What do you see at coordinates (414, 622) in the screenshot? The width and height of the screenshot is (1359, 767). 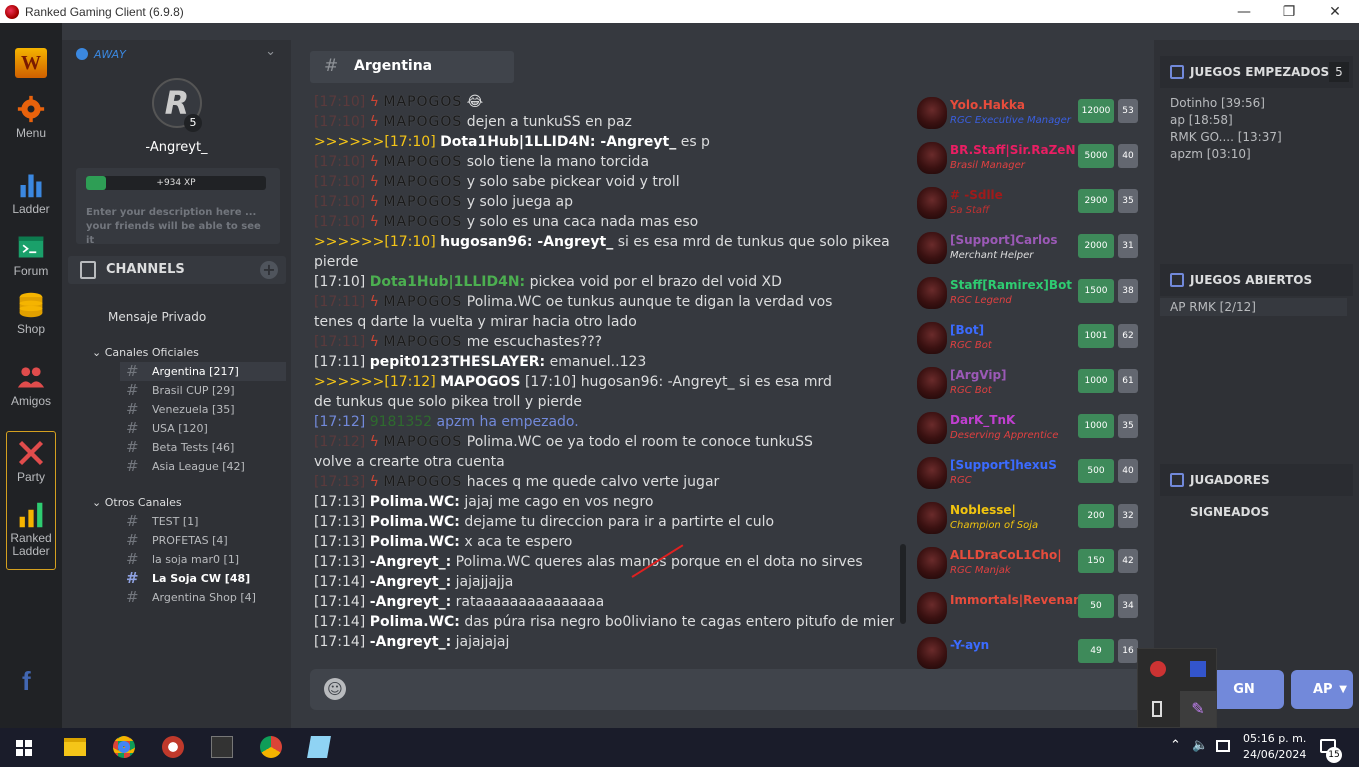 I see `message-author: Polima.WC:` at bounding box center [414, 622].